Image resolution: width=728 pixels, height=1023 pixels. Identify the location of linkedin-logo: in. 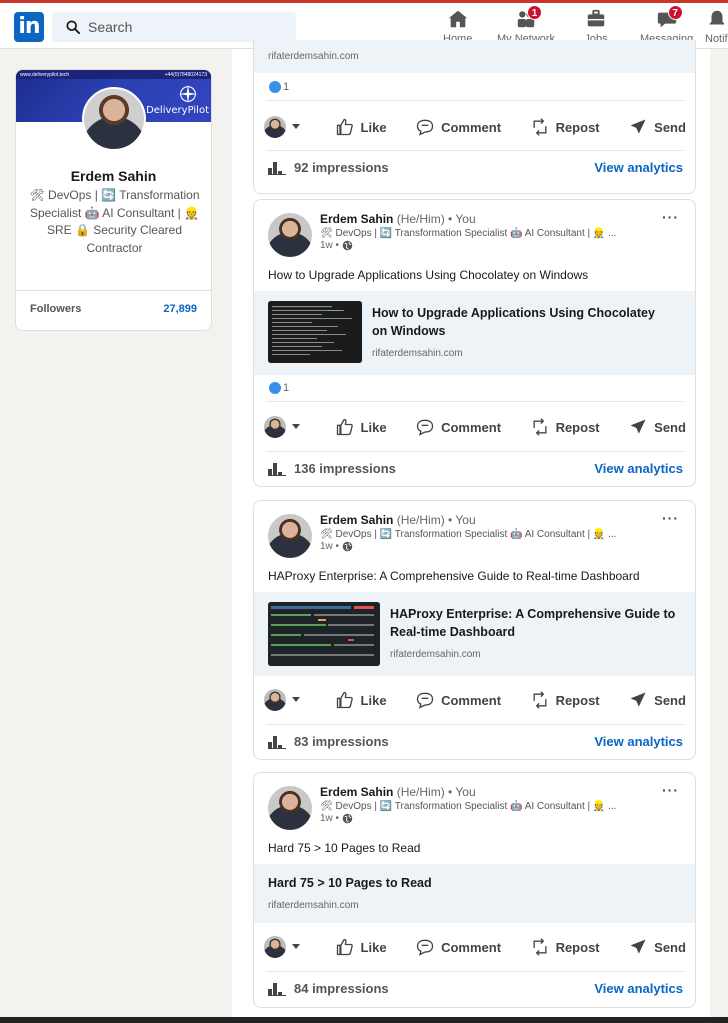
(29, 27).